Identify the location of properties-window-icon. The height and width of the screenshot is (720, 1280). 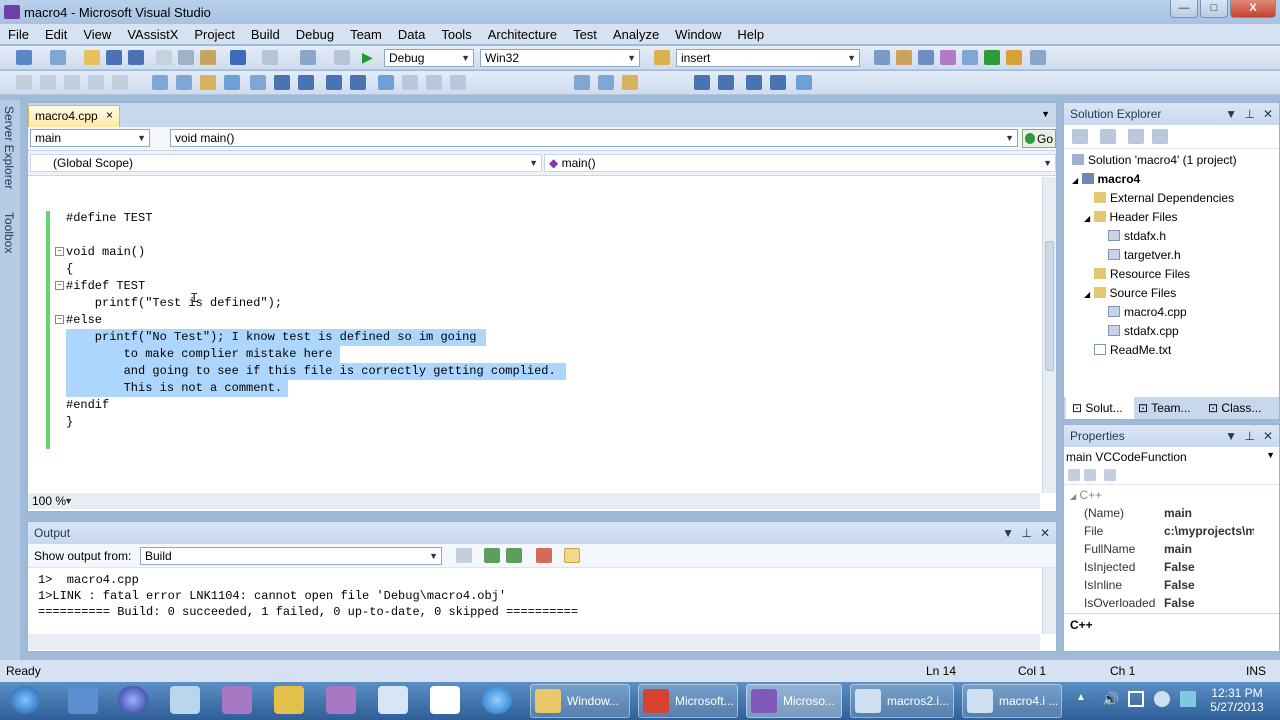
(904, 57).